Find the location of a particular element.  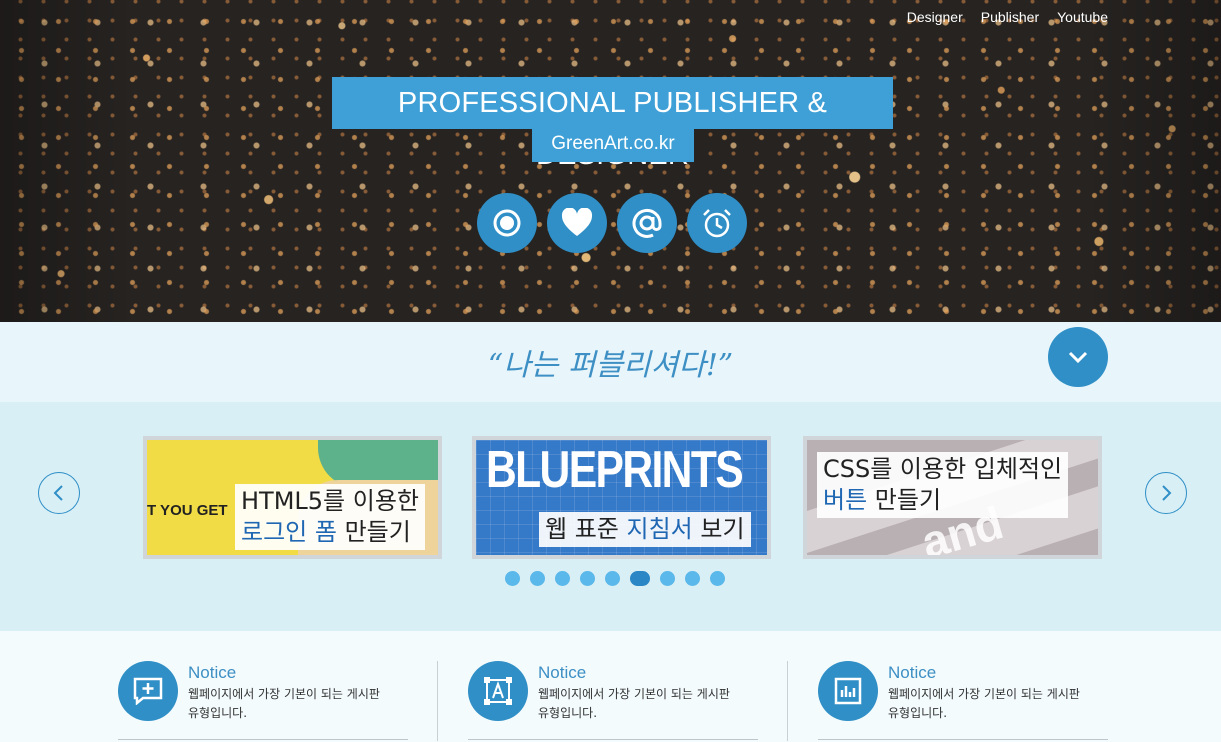

top-nav: Designer Publisher Youtube is located at coordinates (1007, 17).